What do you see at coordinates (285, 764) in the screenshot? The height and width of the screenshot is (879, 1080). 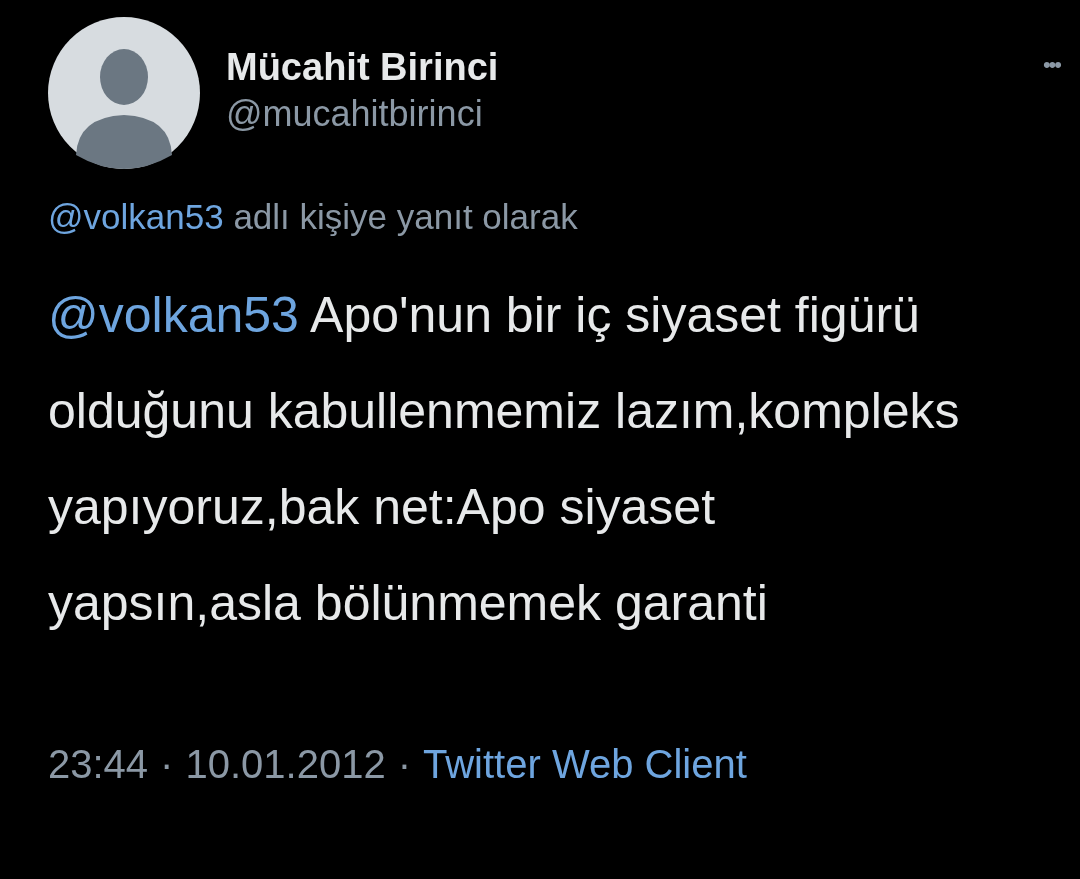 I see `tweet-date: 10.01.2012` at bounding box center [285, 764].